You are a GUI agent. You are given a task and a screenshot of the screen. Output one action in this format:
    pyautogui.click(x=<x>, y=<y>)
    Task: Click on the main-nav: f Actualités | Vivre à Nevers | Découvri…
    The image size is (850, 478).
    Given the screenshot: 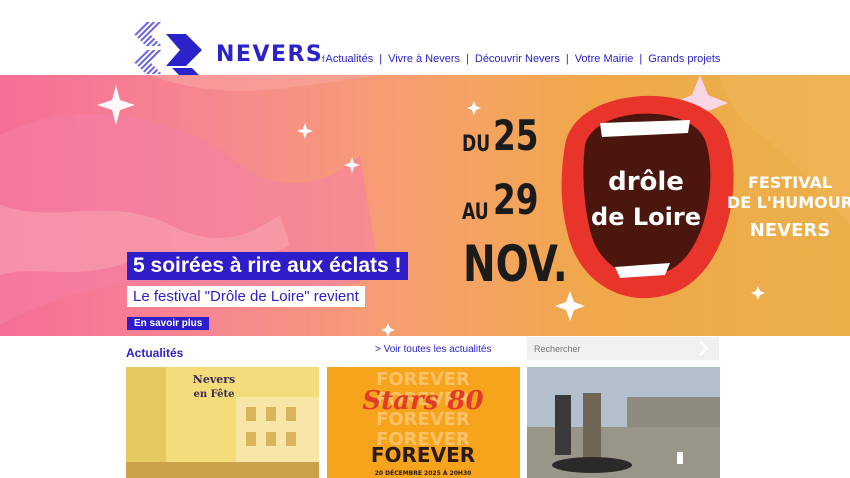 What is the action you would take?
    pyautogui.click(x=521, y=59)
    